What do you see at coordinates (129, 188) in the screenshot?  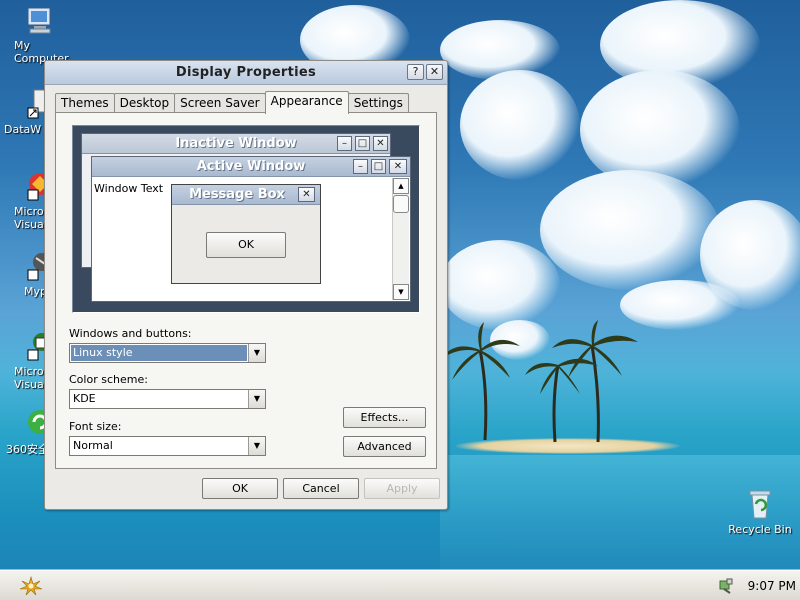 I see `window-text: Window Text` at bounding box center [129, 188].